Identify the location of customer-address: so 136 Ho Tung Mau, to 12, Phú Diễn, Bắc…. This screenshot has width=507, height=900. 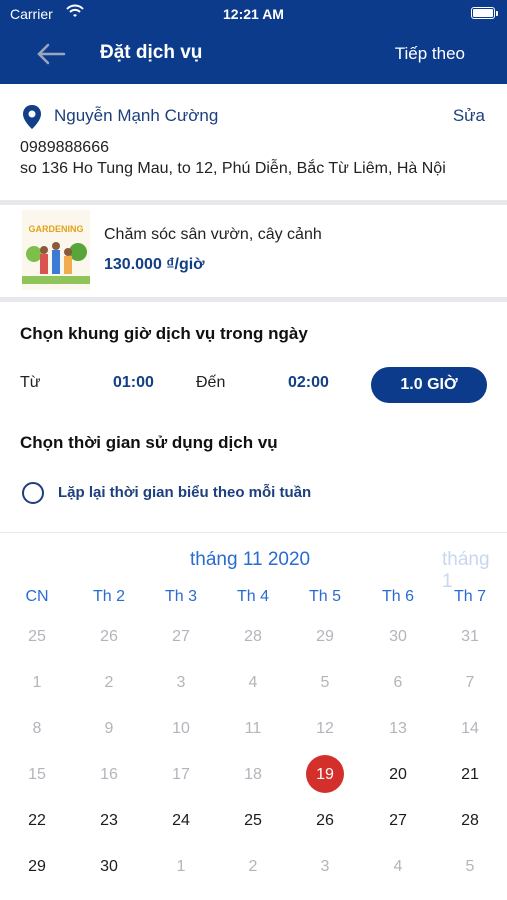
(233, 168).